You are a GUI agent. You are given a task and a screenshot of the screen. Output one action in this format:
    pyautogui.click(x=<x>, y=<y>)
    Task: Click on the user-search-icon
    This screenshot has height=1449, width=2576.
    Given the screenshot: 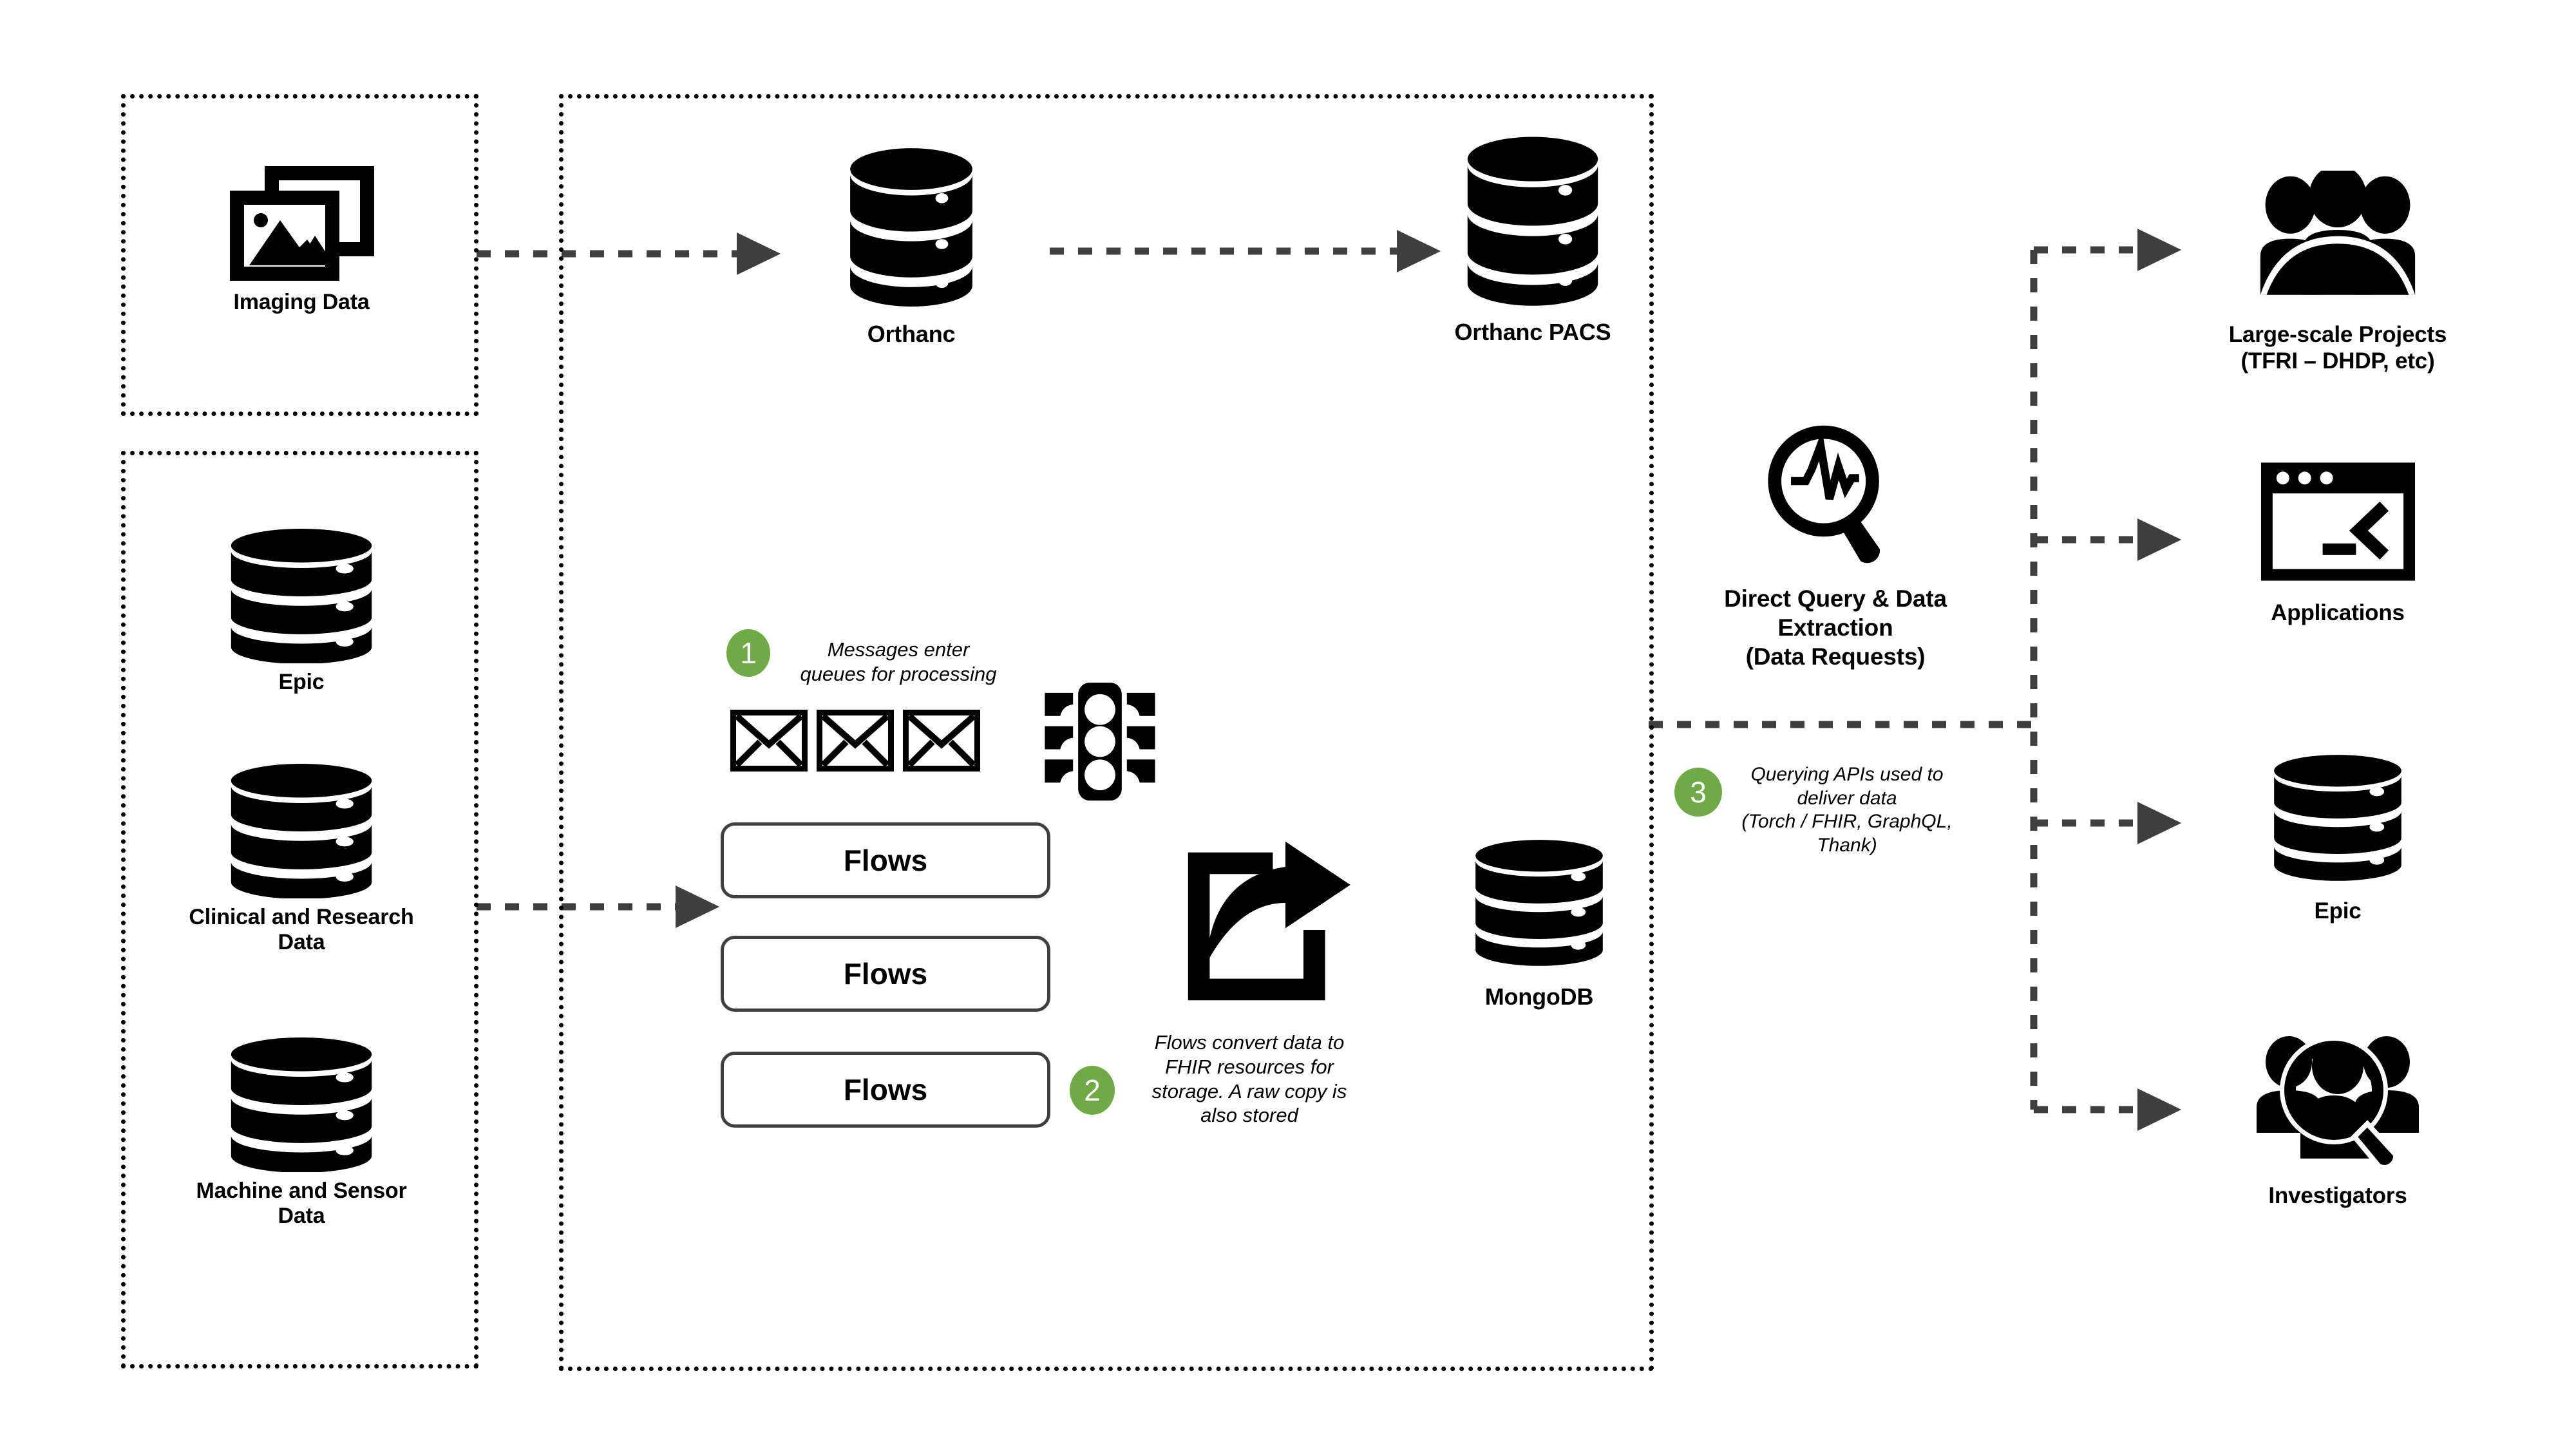 What is the action you would take?
    pyautogui.click(x=2338, y=1102)
    